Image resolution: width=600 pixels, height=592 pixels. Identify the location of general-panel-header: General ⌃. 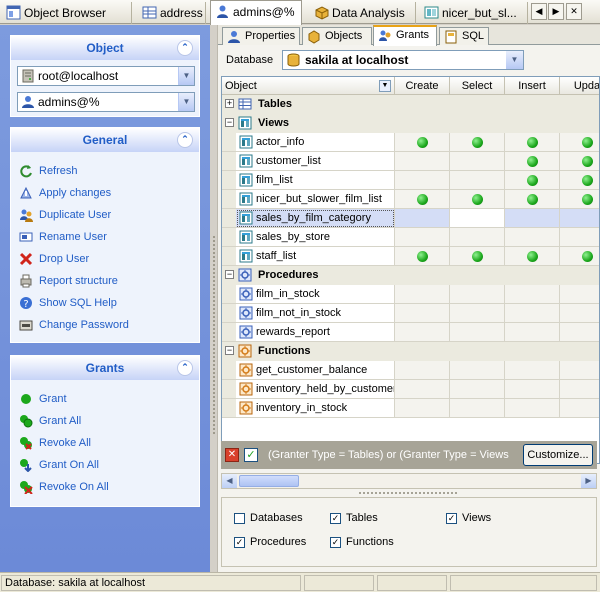
(105, 140).